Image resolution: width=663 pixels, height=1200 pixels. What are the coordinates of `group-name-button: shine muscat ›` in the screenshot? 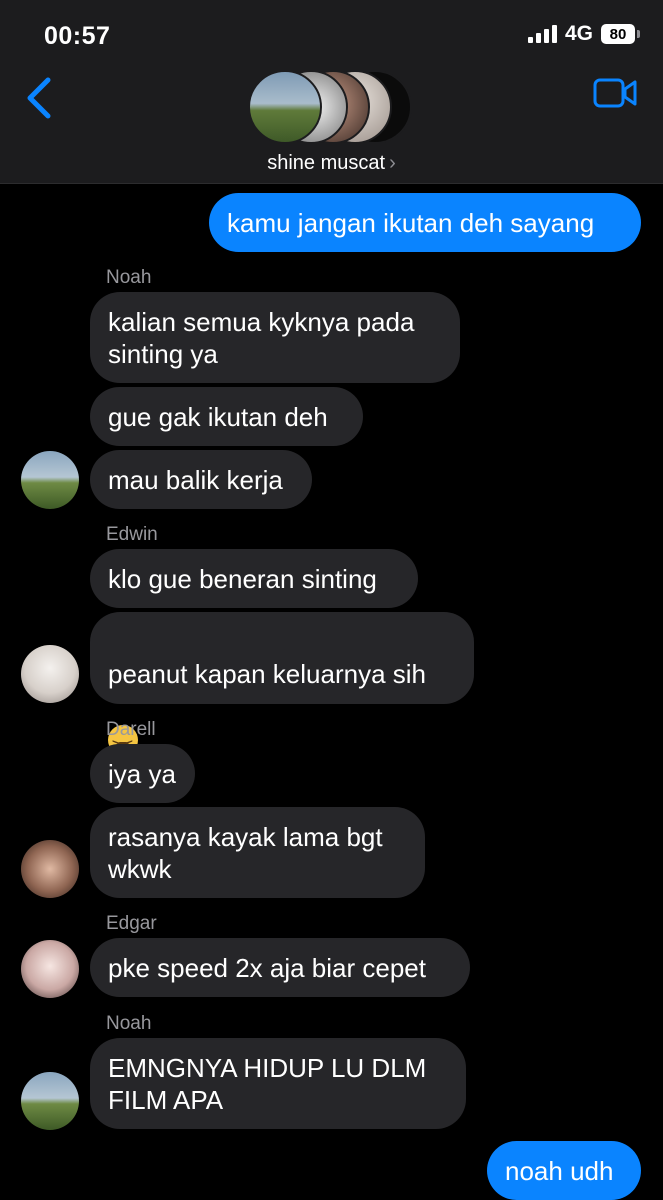 It's located at (331, 163).